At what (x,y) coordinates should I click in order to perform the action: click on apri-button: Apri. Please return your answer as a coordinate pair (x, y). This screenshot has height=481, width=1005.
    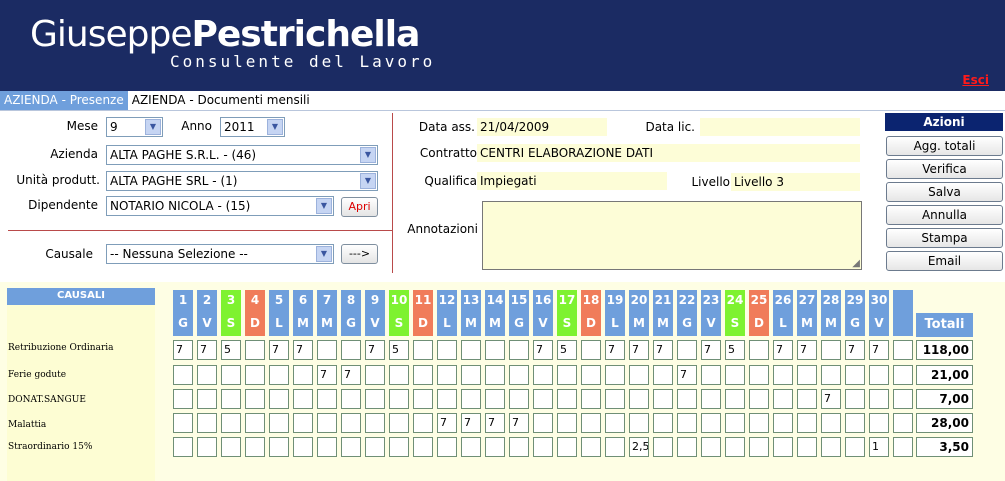
    Looking at the image, I should click on (359, 207).